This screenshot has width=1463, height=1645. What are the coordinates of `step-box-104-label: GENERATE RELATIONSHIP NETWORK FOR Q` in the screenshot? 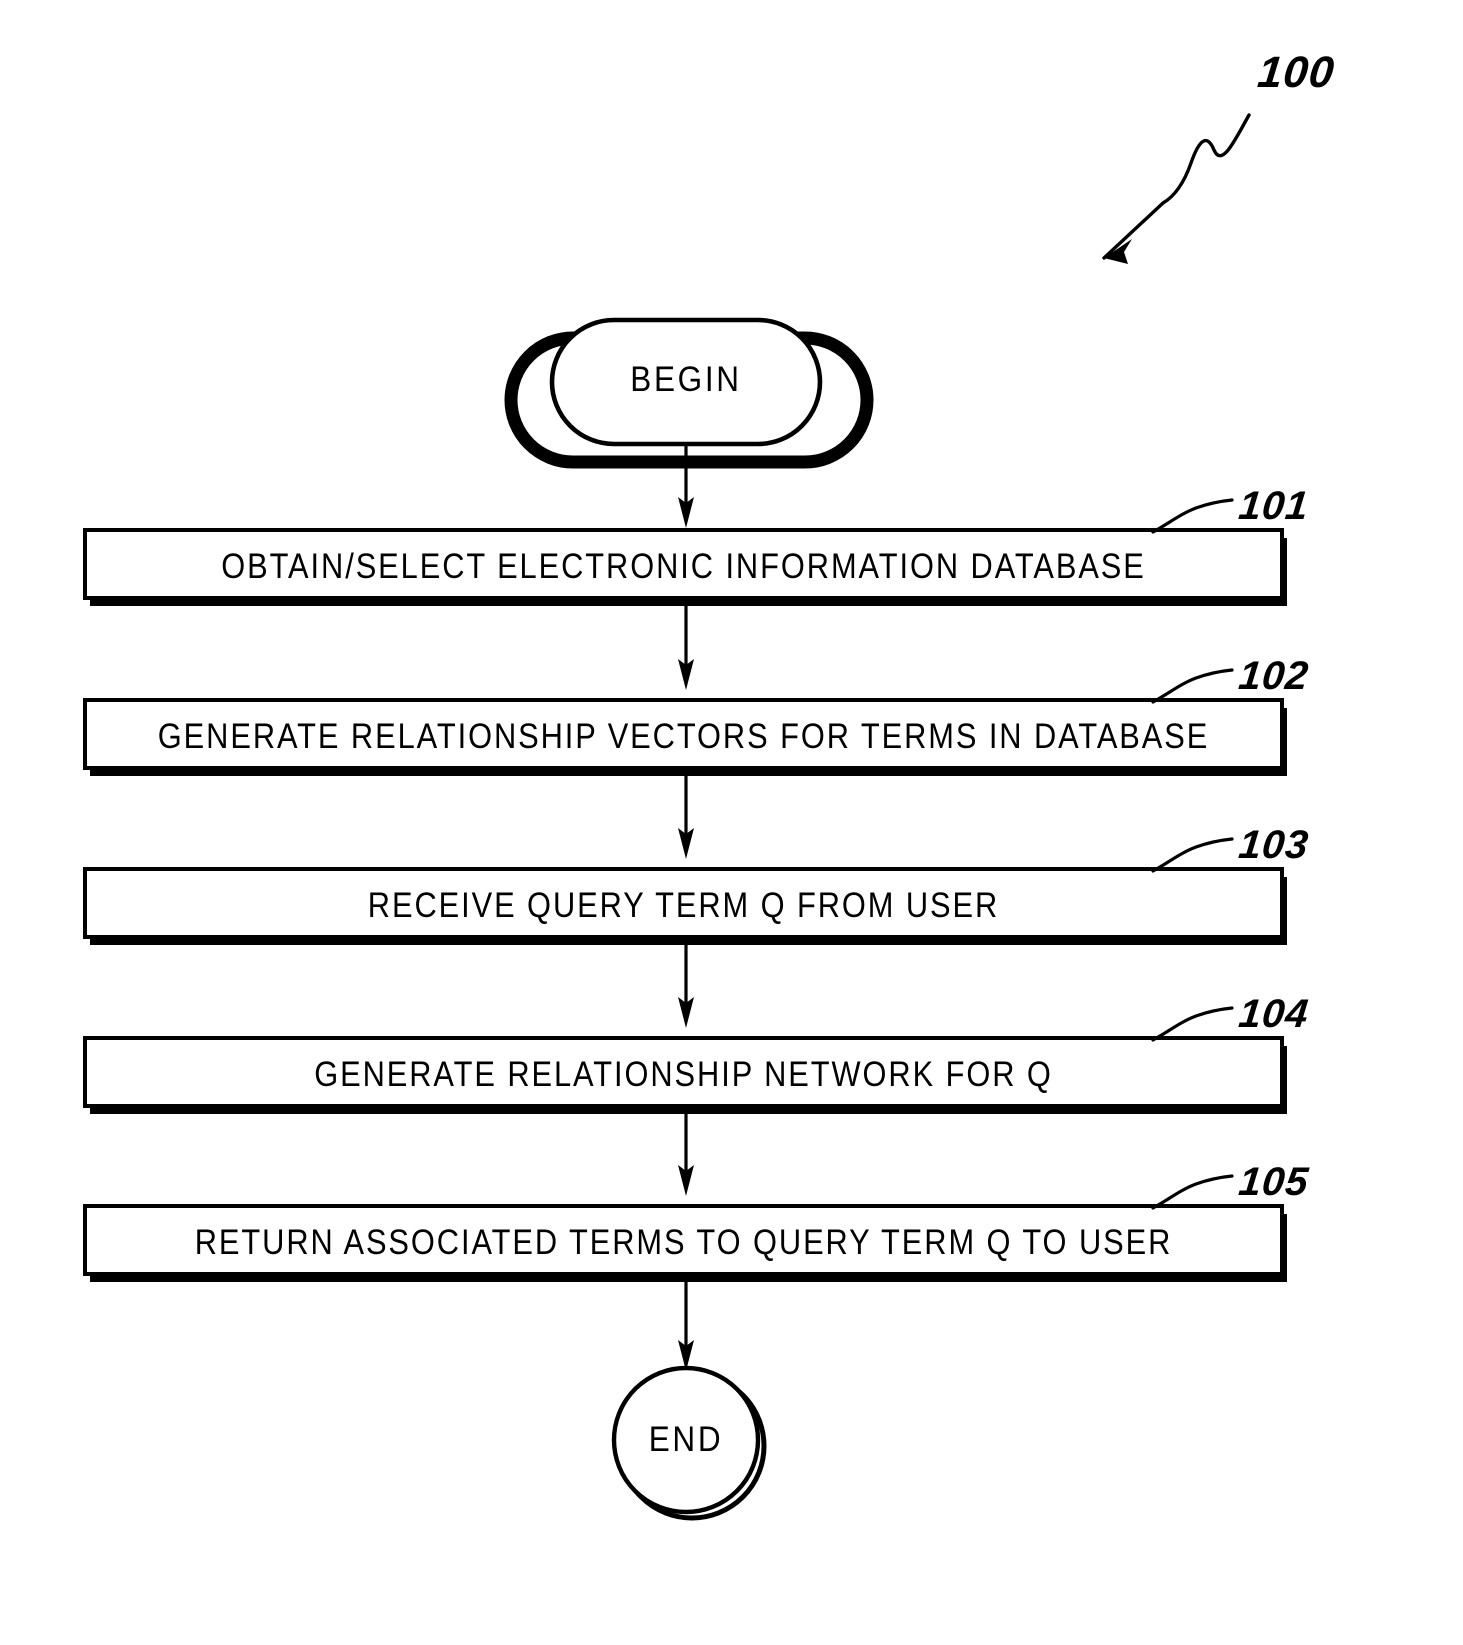 It's located at (683, 1074).